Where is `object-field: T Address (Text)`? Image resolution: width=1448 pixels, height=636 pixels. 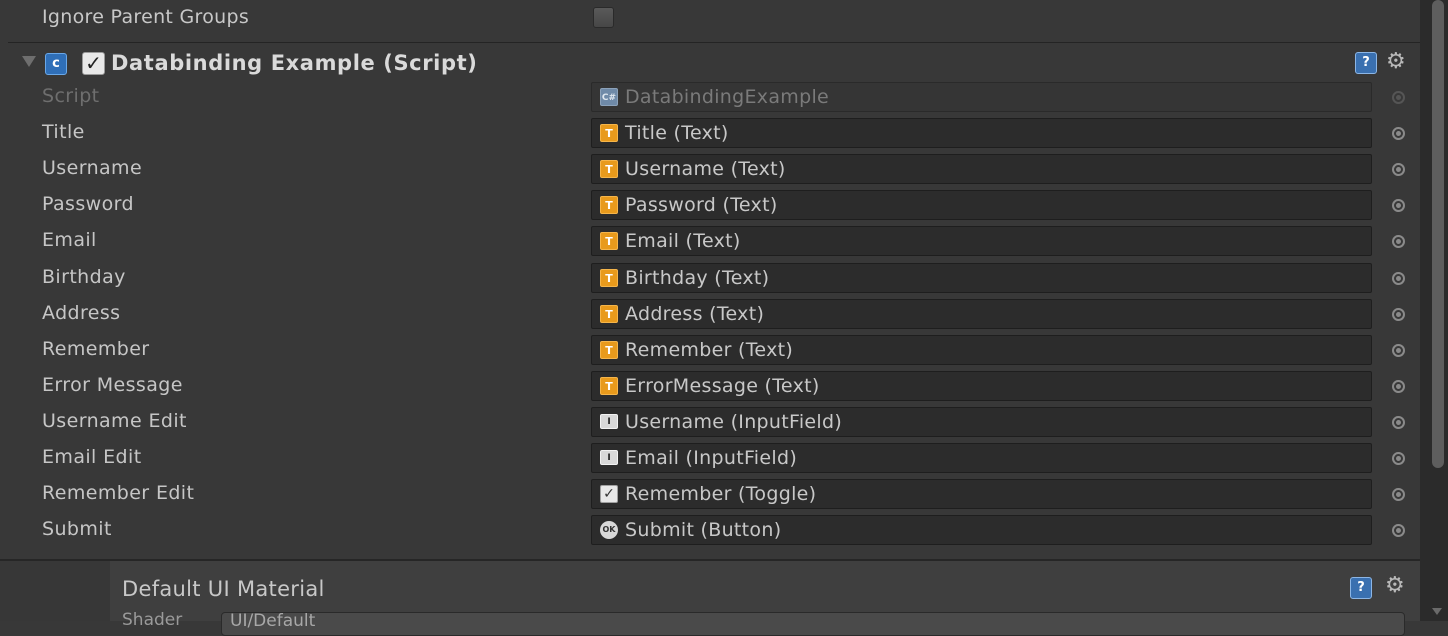
object-field: T Address (Text) is located at coordinates (981, 314).